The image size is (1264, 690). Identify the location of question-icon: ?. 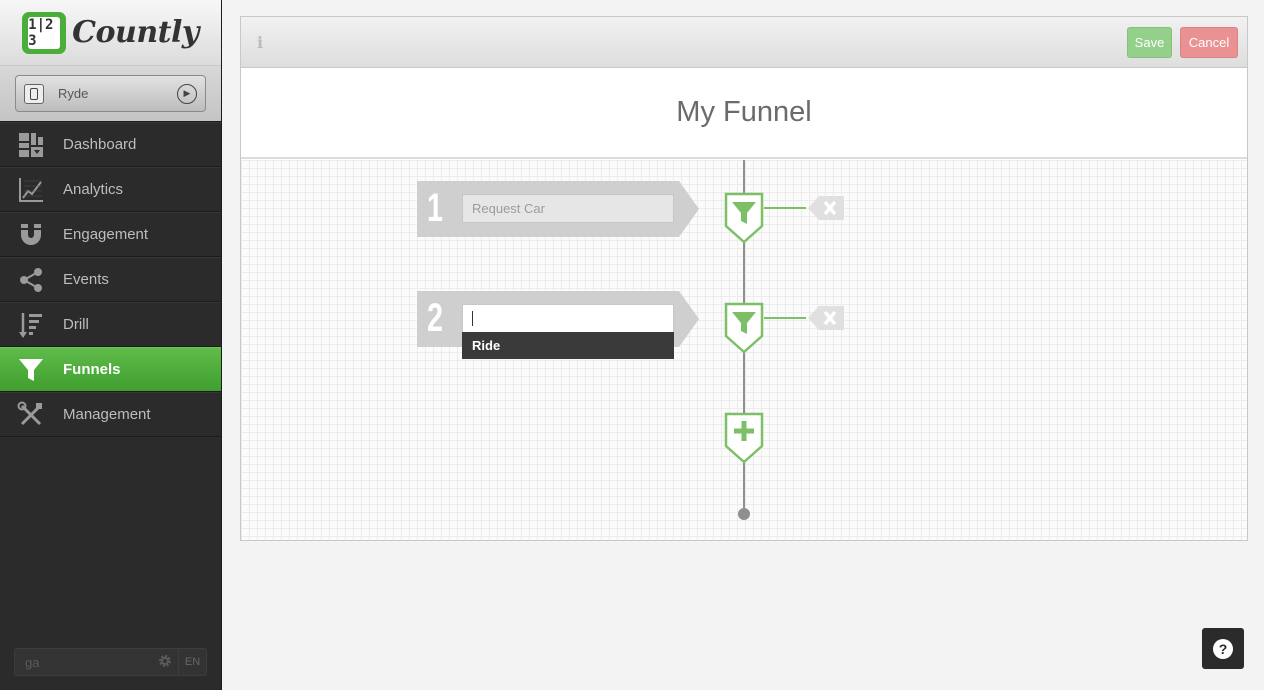
(1223, 648).